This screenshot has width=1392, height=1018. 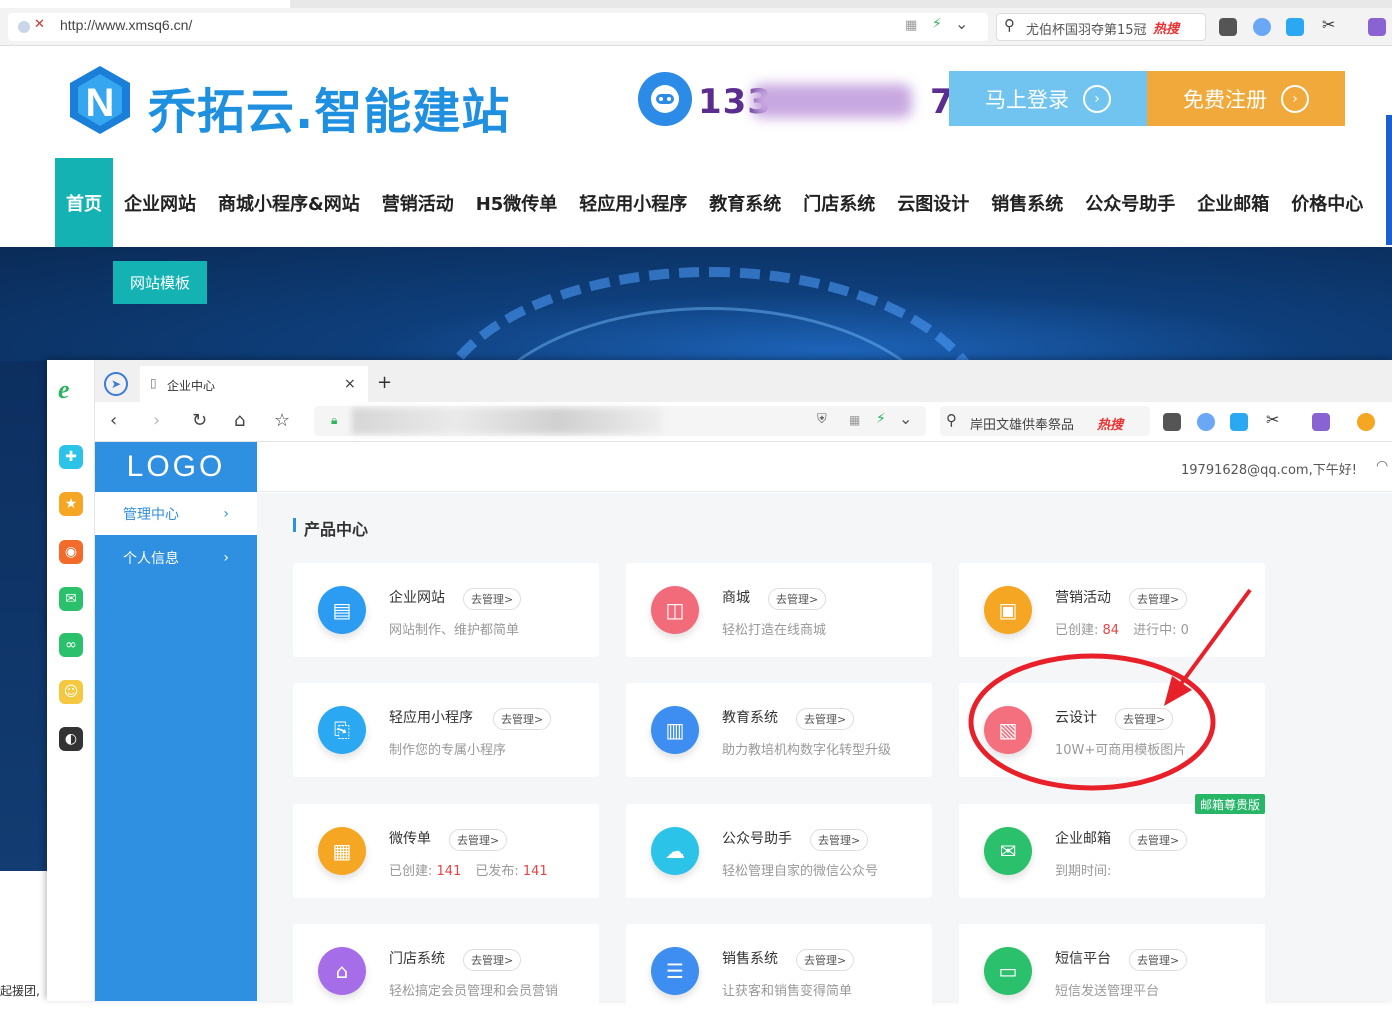 I want to click on app-logo: LOGO, so click(x=176, y=467).